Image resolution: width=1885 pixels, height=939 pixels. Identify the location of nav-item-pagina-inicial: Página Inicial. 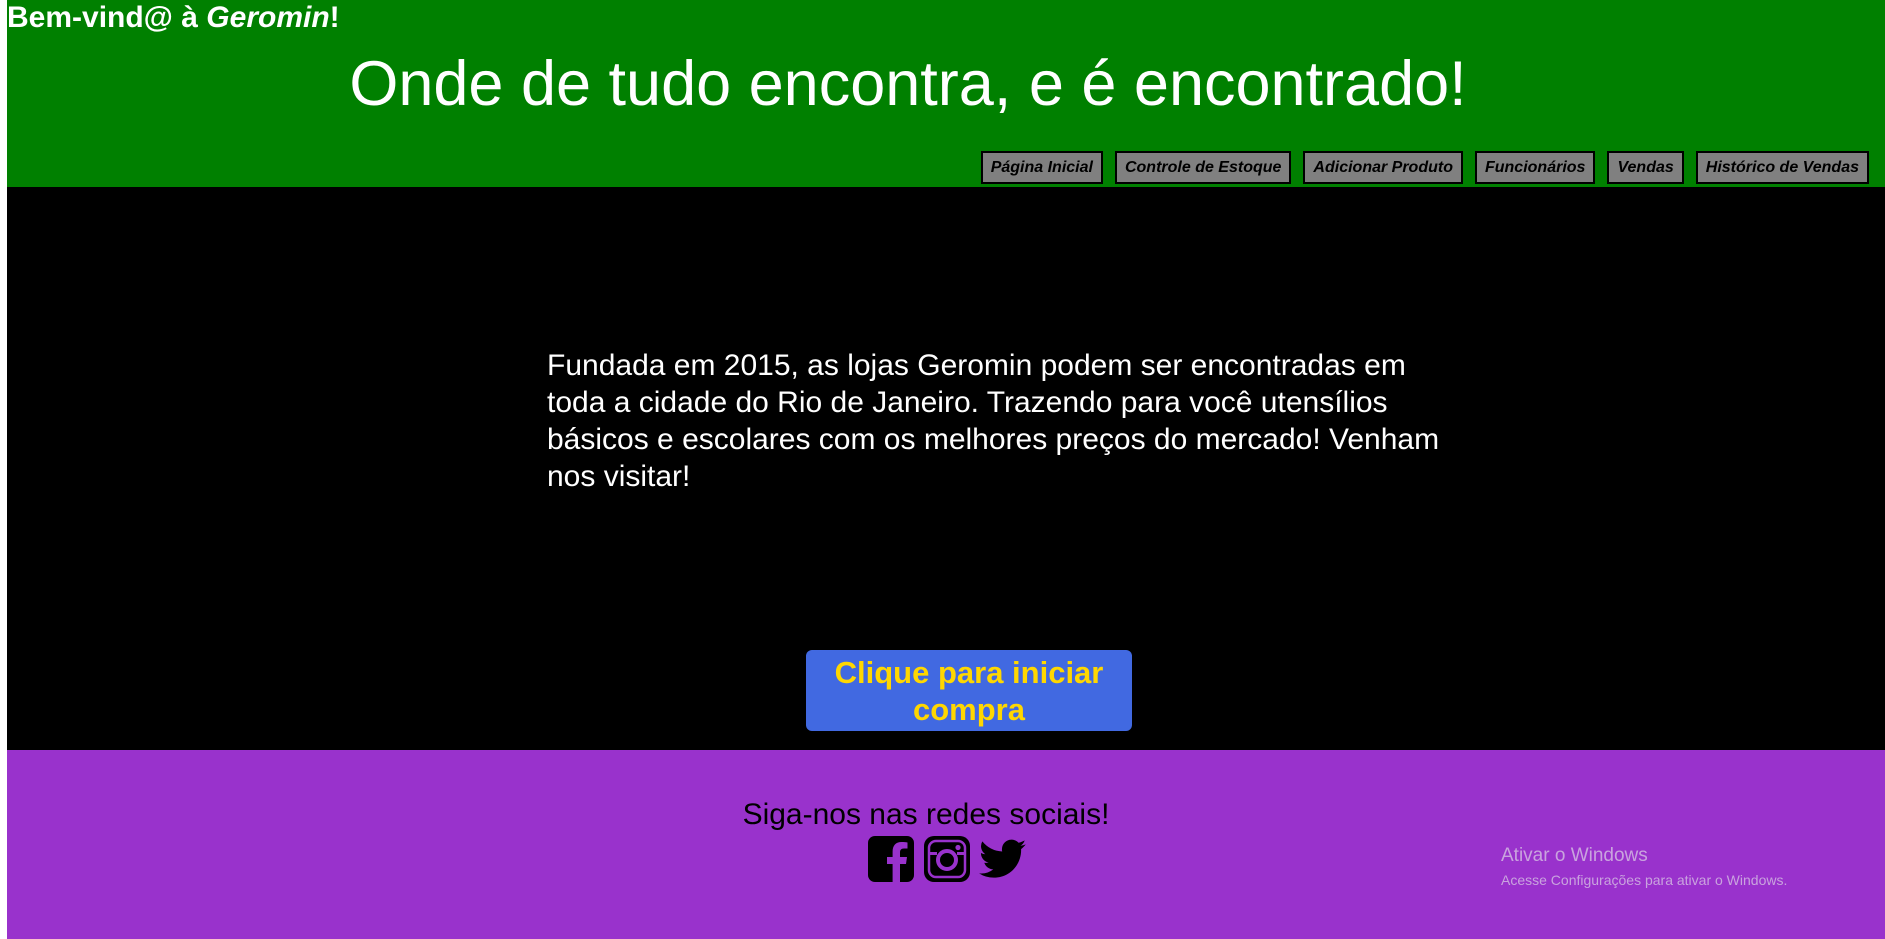
(1041, 167).